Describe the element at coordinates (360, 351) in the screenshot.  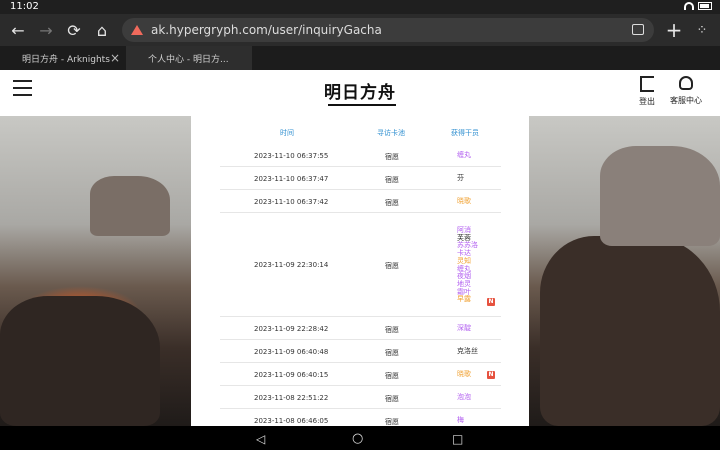
I see `table-row: 2023-11-09 06:40:48 宿愿 克洛丝` at that location.